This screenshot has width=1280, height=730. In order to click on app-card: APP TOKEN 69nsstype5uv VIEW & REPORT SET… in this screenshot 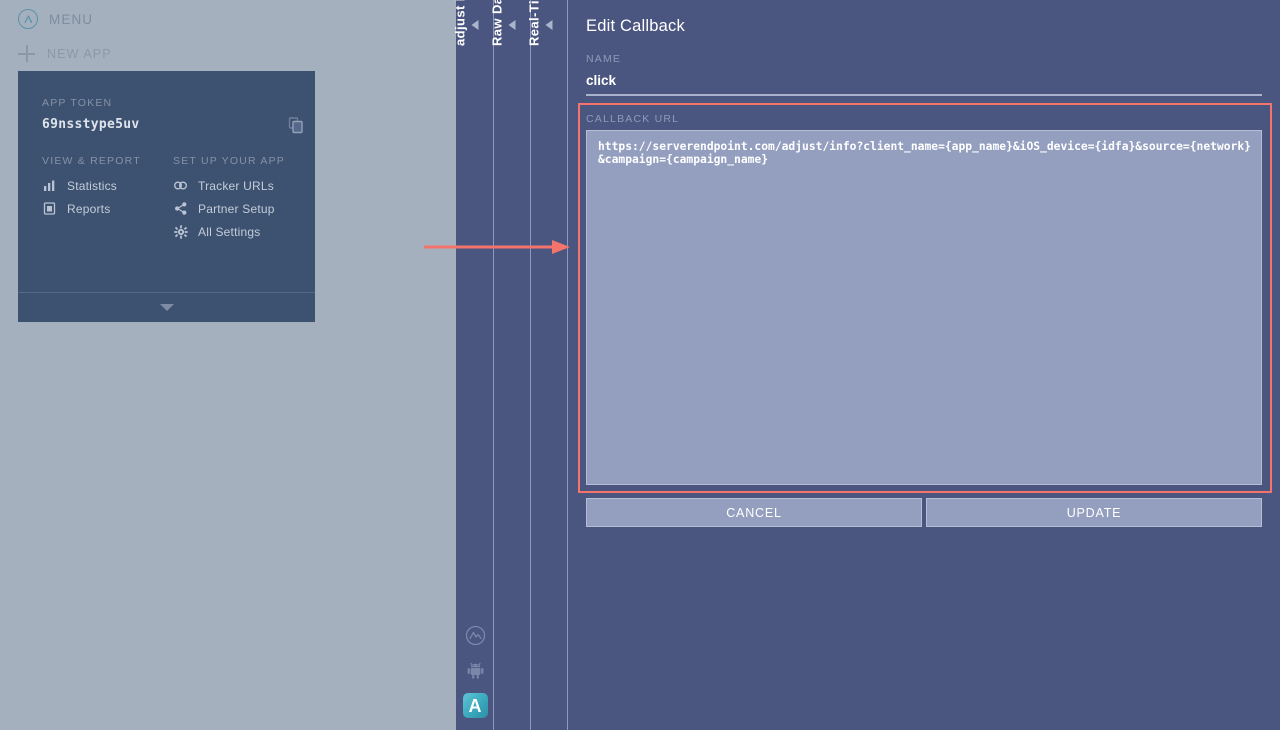, I will do `click(166, 196)`.